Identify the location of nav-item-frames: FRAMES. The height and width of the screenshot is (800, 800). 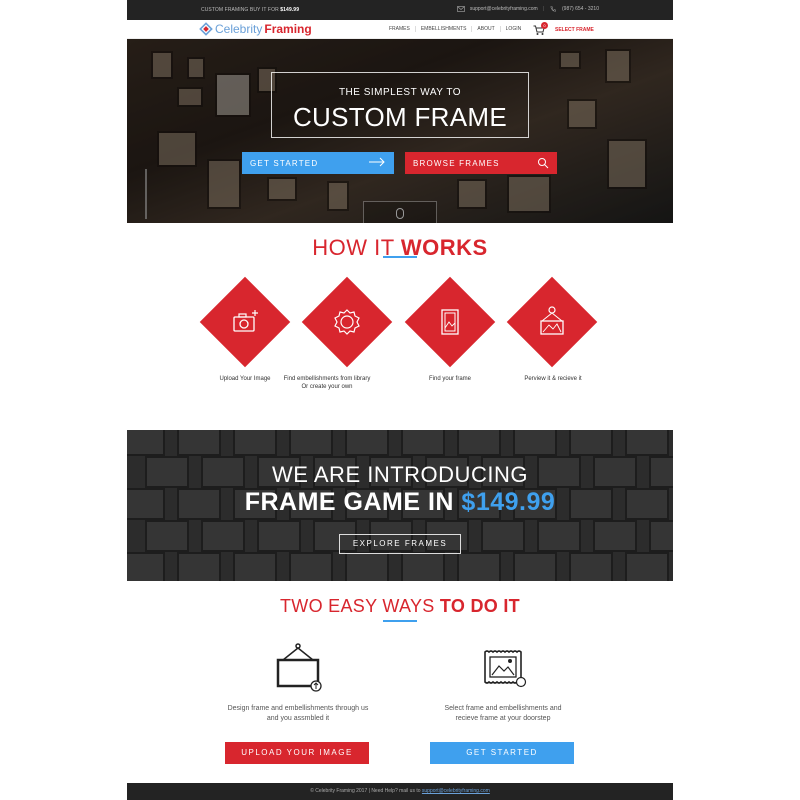
(400, 29).